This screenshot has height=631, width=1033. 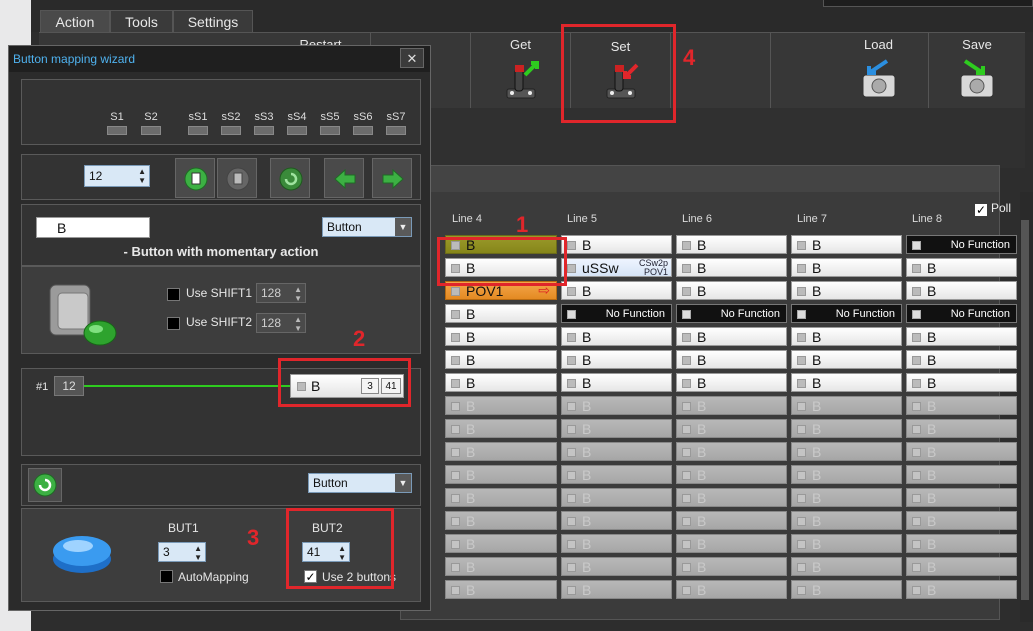 What do you see at coordinates (117, 176) in the screenshot?
I see `button-number-spinner: 12 ▲ ▼` at bounding box center [117, 176].